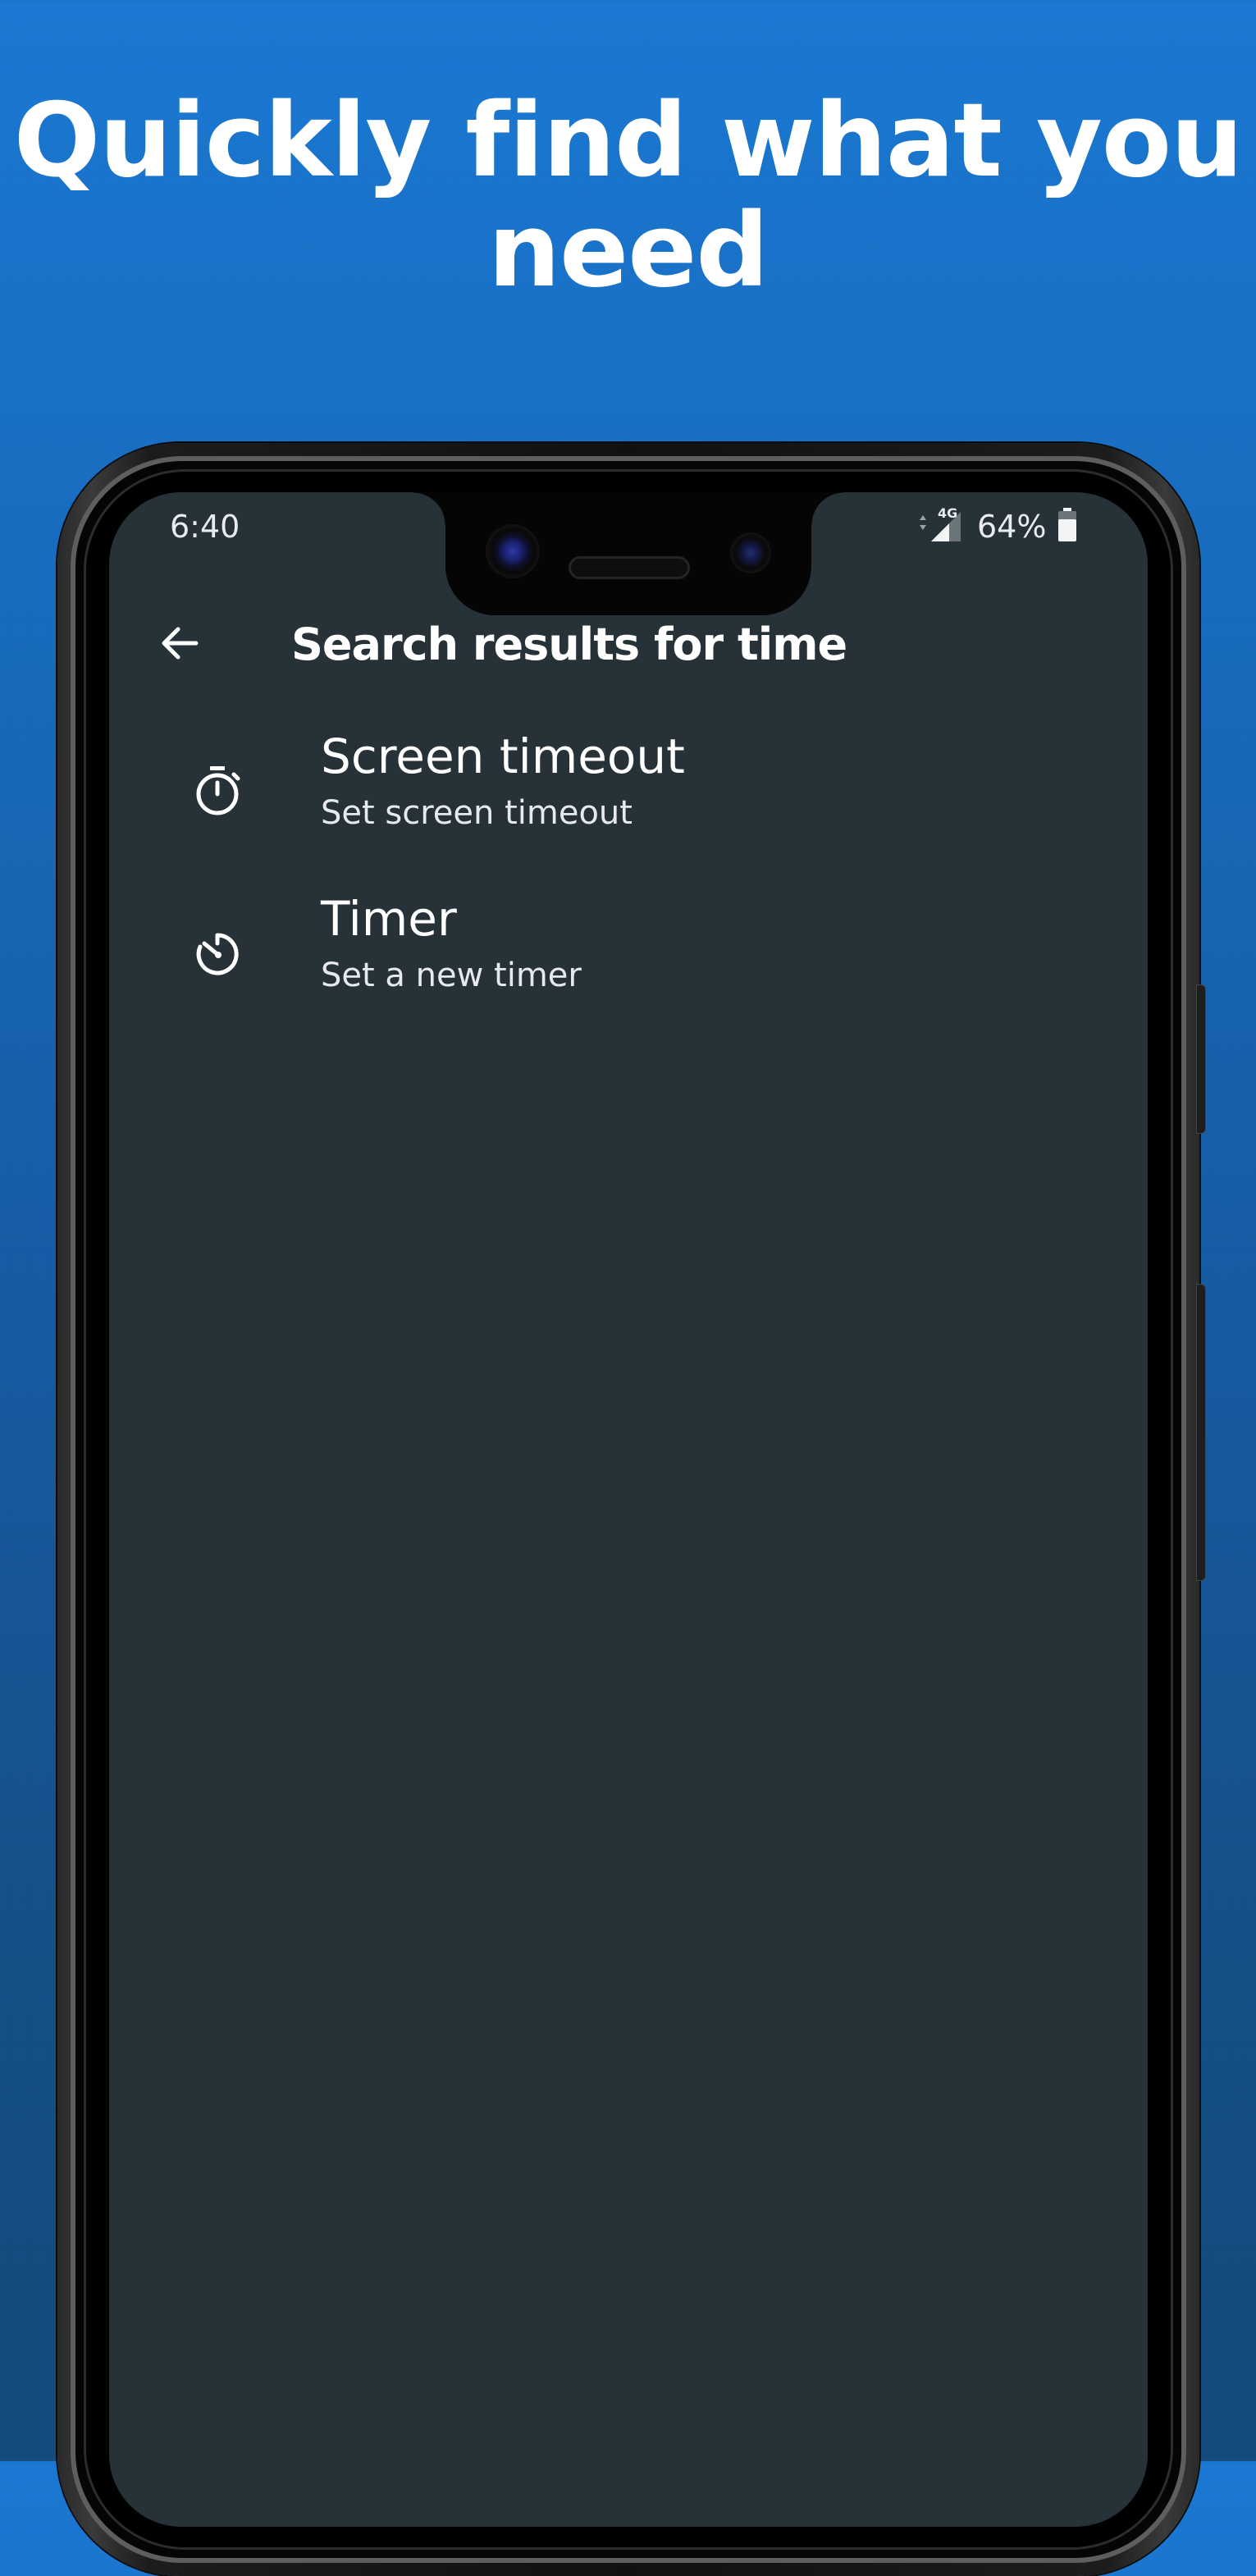  Describe the element at coordinates (217, 790) in the screenshot. I see `stopwatch-icon` at that location.